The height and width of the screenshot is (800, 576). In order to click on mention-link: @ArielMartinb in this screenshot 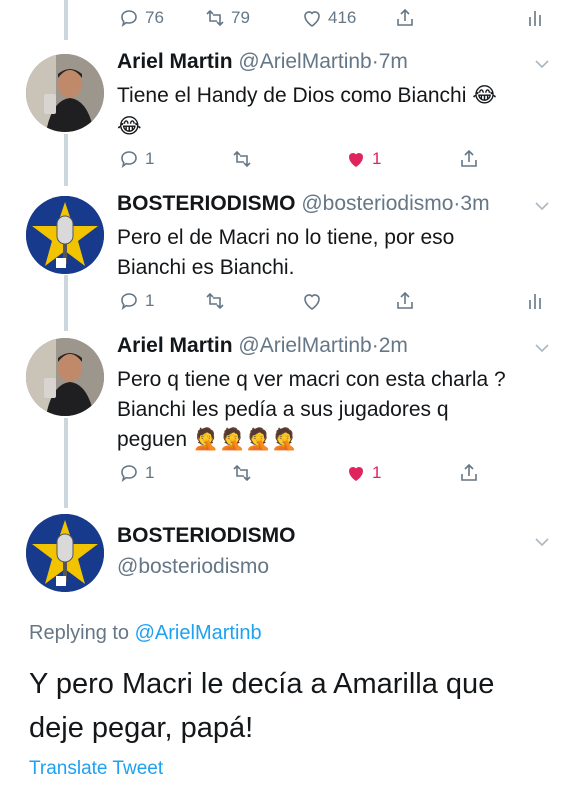, I will do `click(198, 633)`.